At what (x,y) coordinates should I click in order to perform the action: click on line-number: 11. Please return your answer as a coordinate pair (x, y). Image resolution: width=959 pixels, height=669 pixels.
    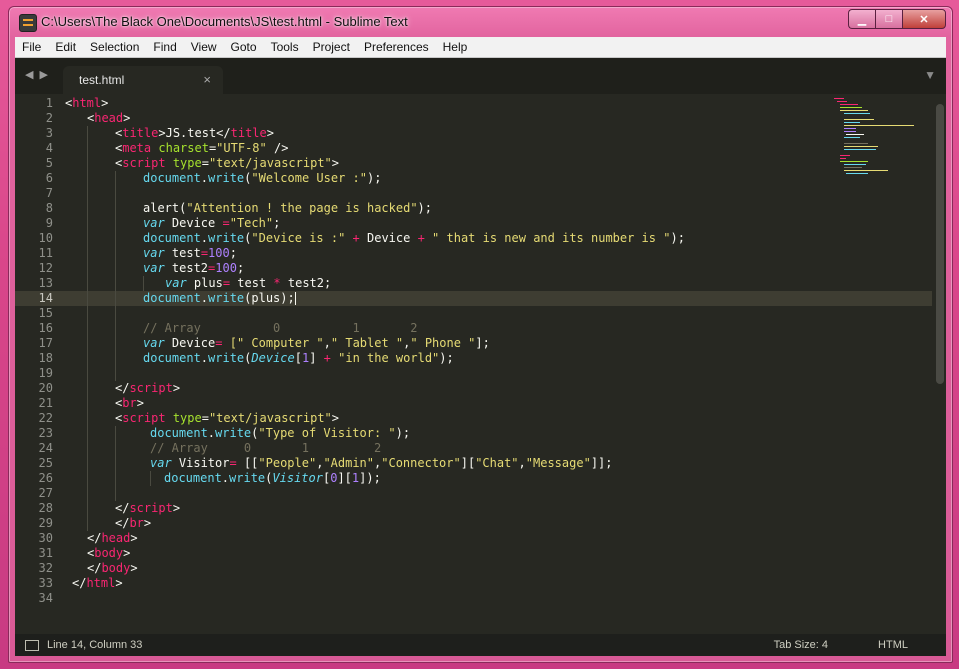
    Looking at the image, I should click on (45, 253).